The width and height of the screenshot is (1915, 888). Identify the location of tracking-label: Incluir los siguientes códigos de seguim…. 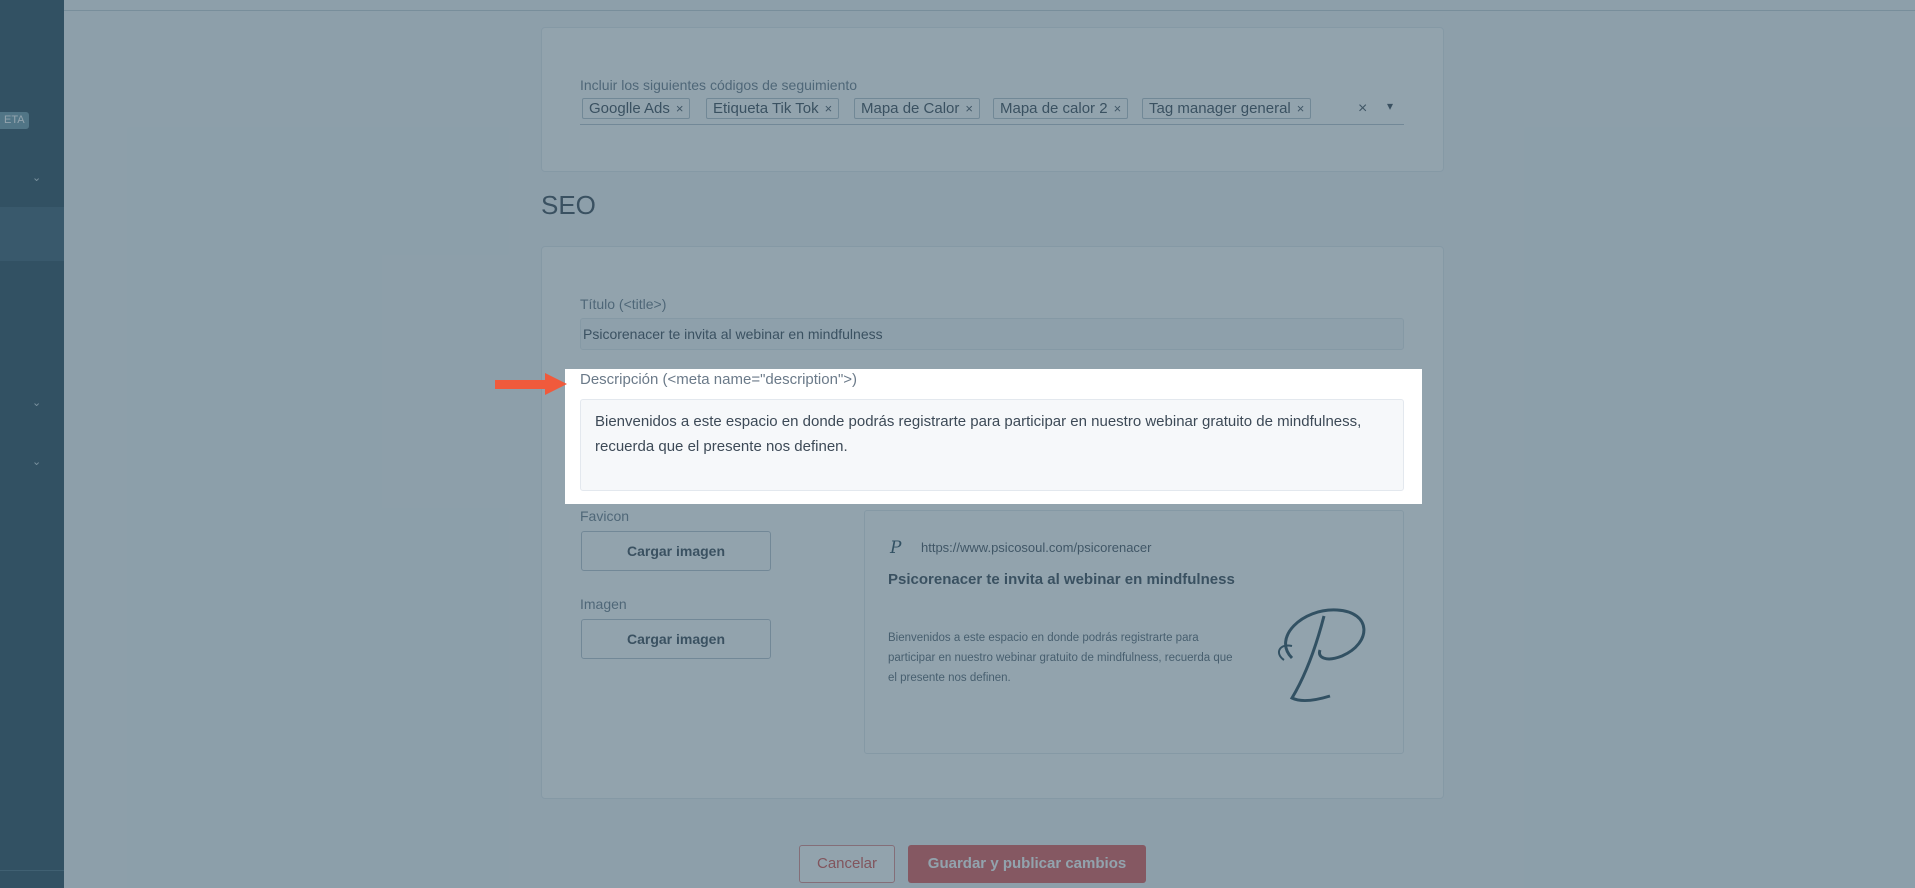
(719, 85).